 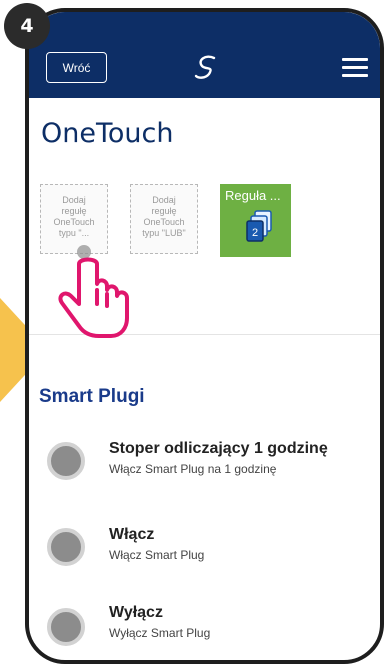 I want to click on tile-text: typu "LUB", so click(x=164, y=233).